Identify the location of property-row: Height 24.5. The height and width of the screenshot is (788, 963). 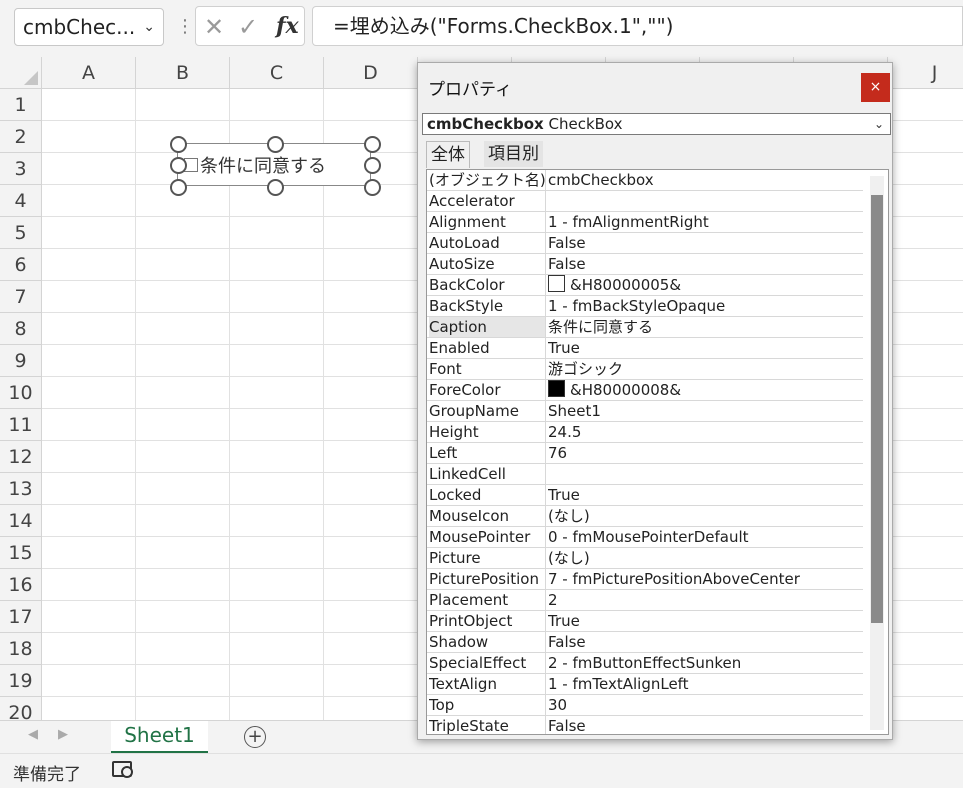
(645, 432).